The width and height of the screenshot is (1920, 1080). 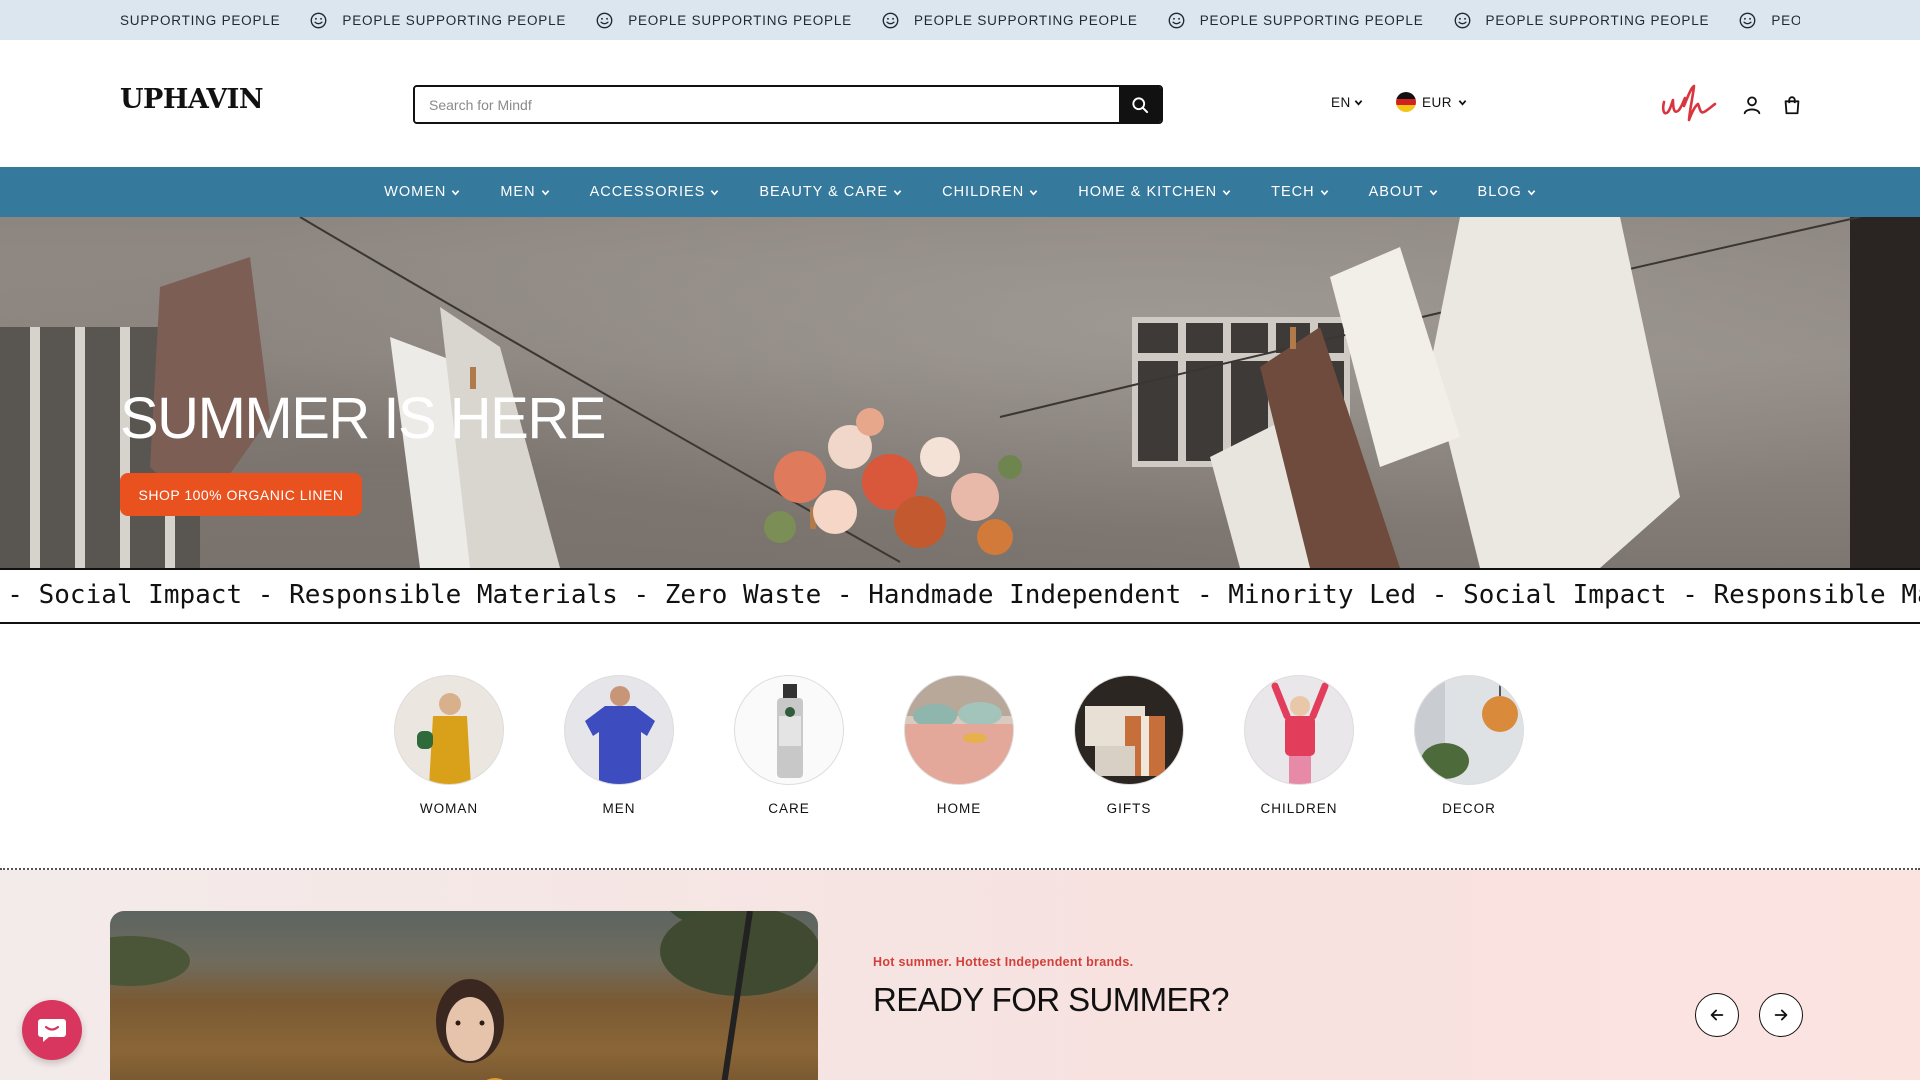 I want to click on child-figure-illustration, so click(x=1300, y=733).